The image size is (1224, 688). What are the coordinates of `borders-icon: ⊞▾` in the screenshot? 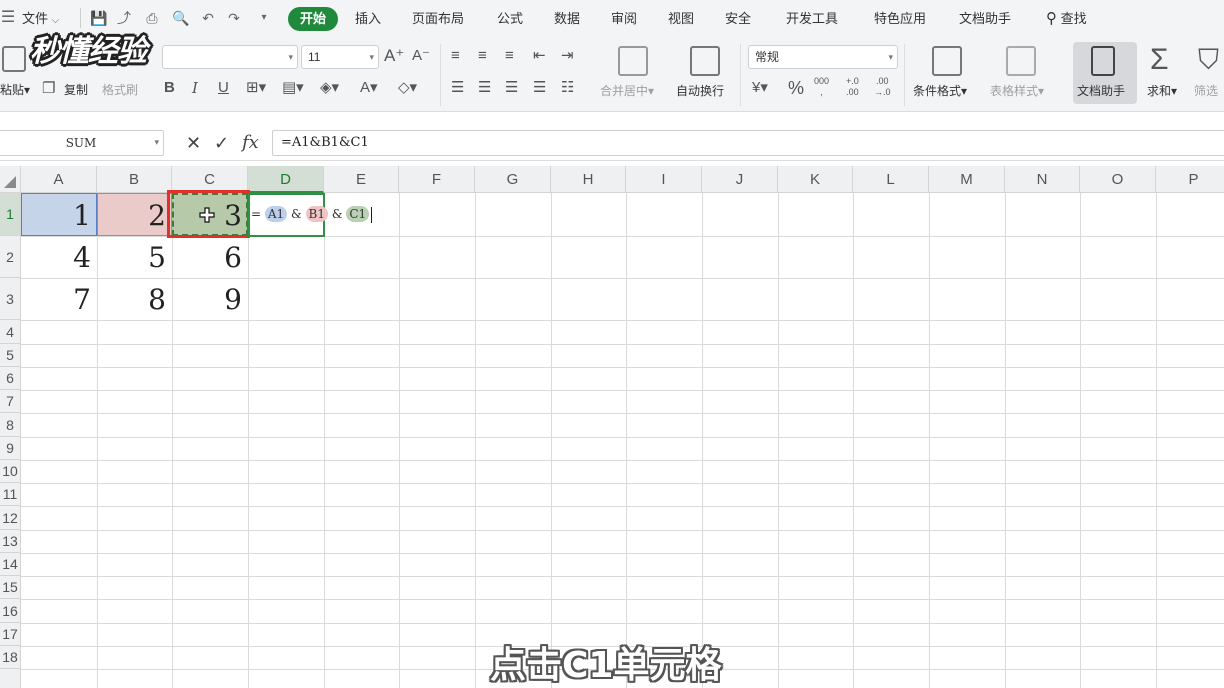 It's located at (256, 88).